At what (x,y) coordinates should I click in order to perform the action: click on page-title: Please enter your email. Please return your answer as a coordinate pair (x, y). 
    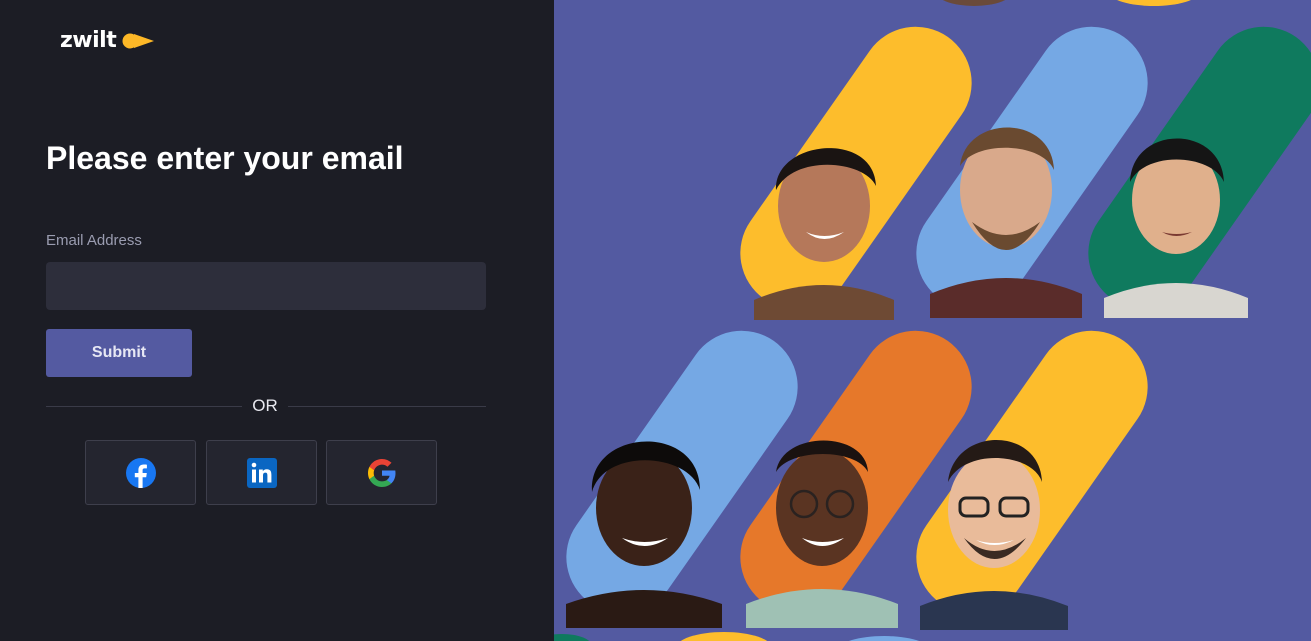
    Looking at the image, I should click on (225, 158).